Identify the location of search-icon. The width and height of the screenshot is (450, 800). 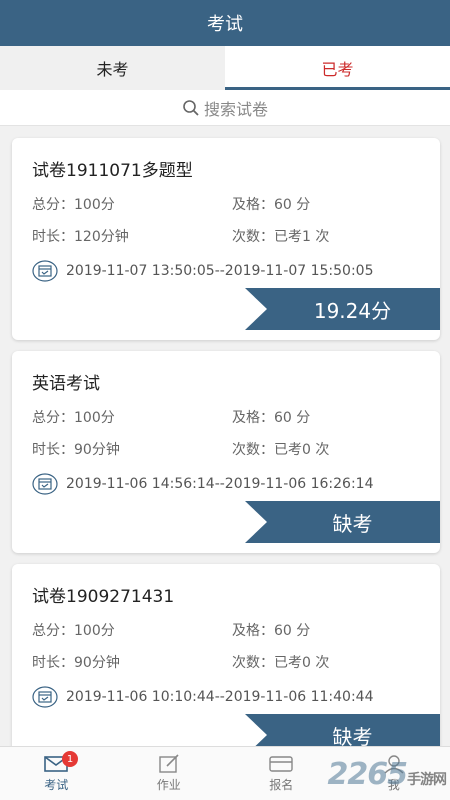
(191, 107).